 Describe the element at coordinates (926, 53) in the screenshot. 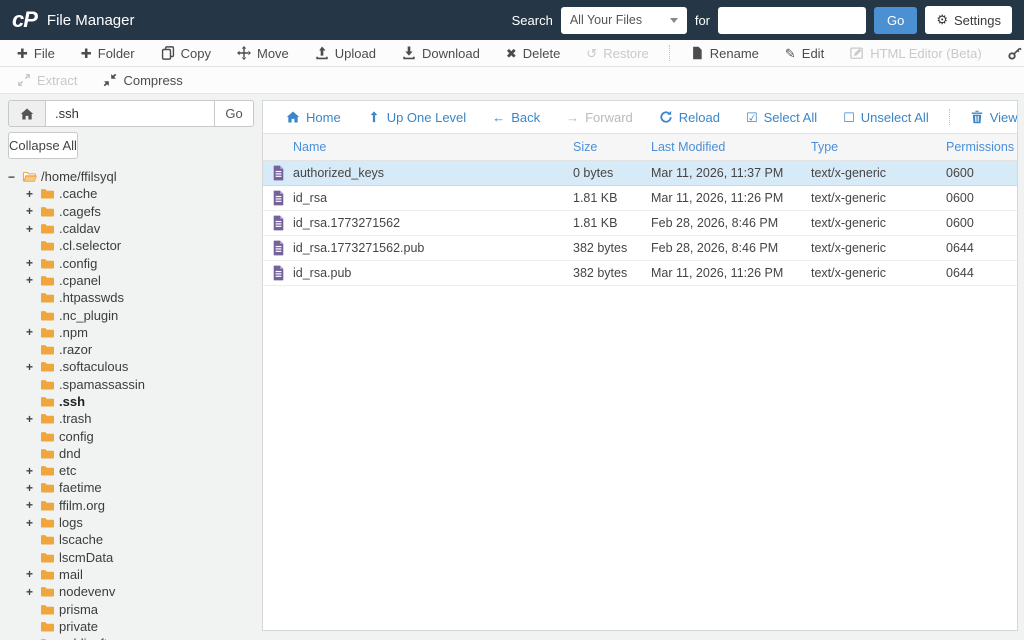

I see `html-editor-label: HTML Editor (Beta)` at that location.